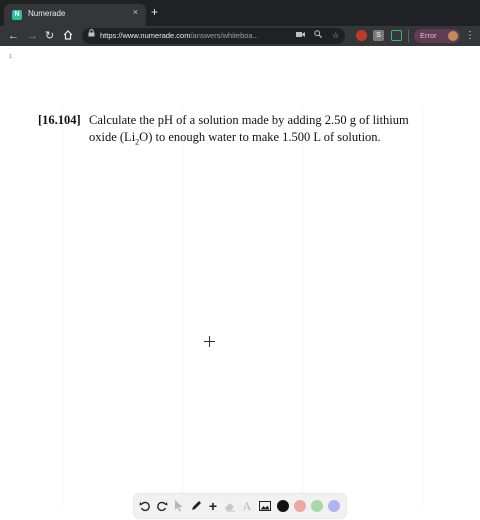  What do you see at coordinates (154, 12) in the screenshot?
I see `new-tab-button: +` at bounding box center [154, 12].